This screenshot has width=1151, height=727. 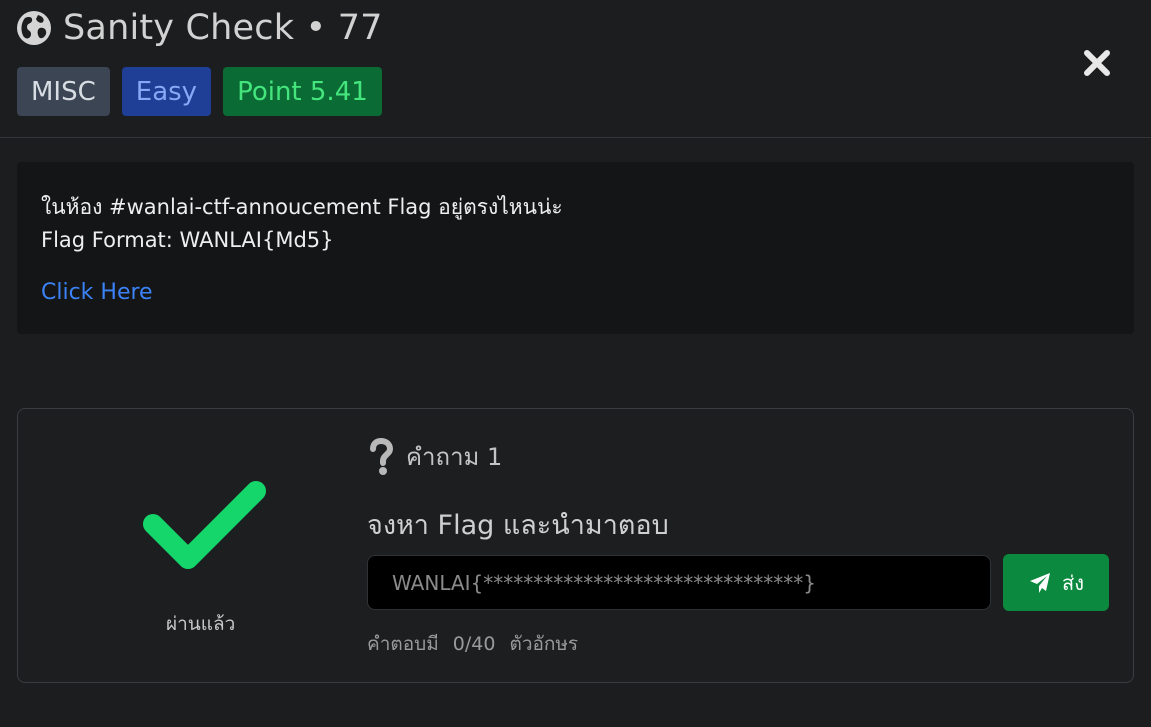 What do you see at coordinates (1040, 582) in the screenshot?
I see `send-icon` at bounding box center [1040, 582].